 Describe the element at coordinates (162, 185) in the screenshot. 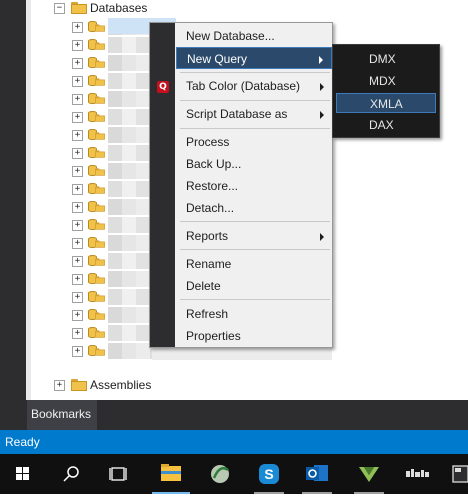

I see `menu-icon-gutter` at that location.